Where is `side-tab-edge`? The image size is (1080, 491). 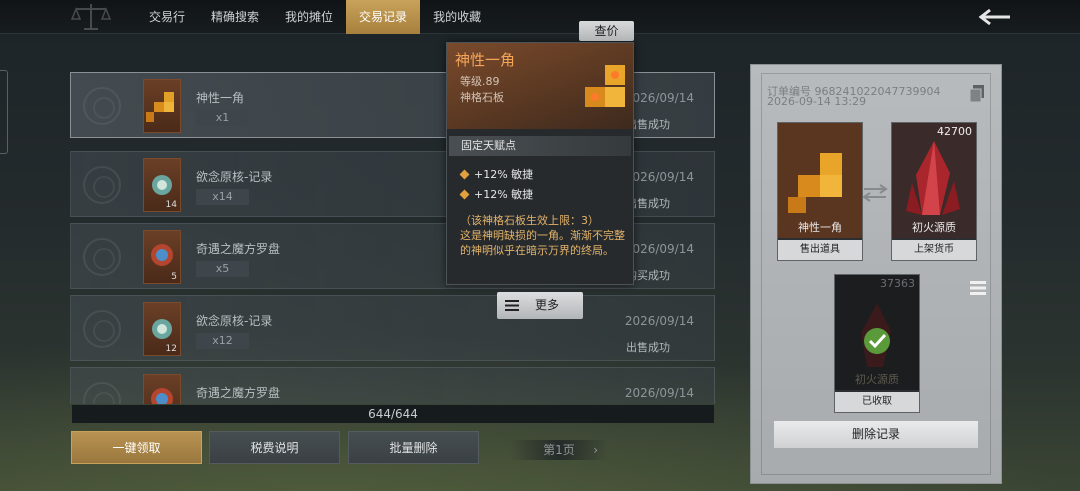 side-tab-edge is located at coordinates (4, 112).